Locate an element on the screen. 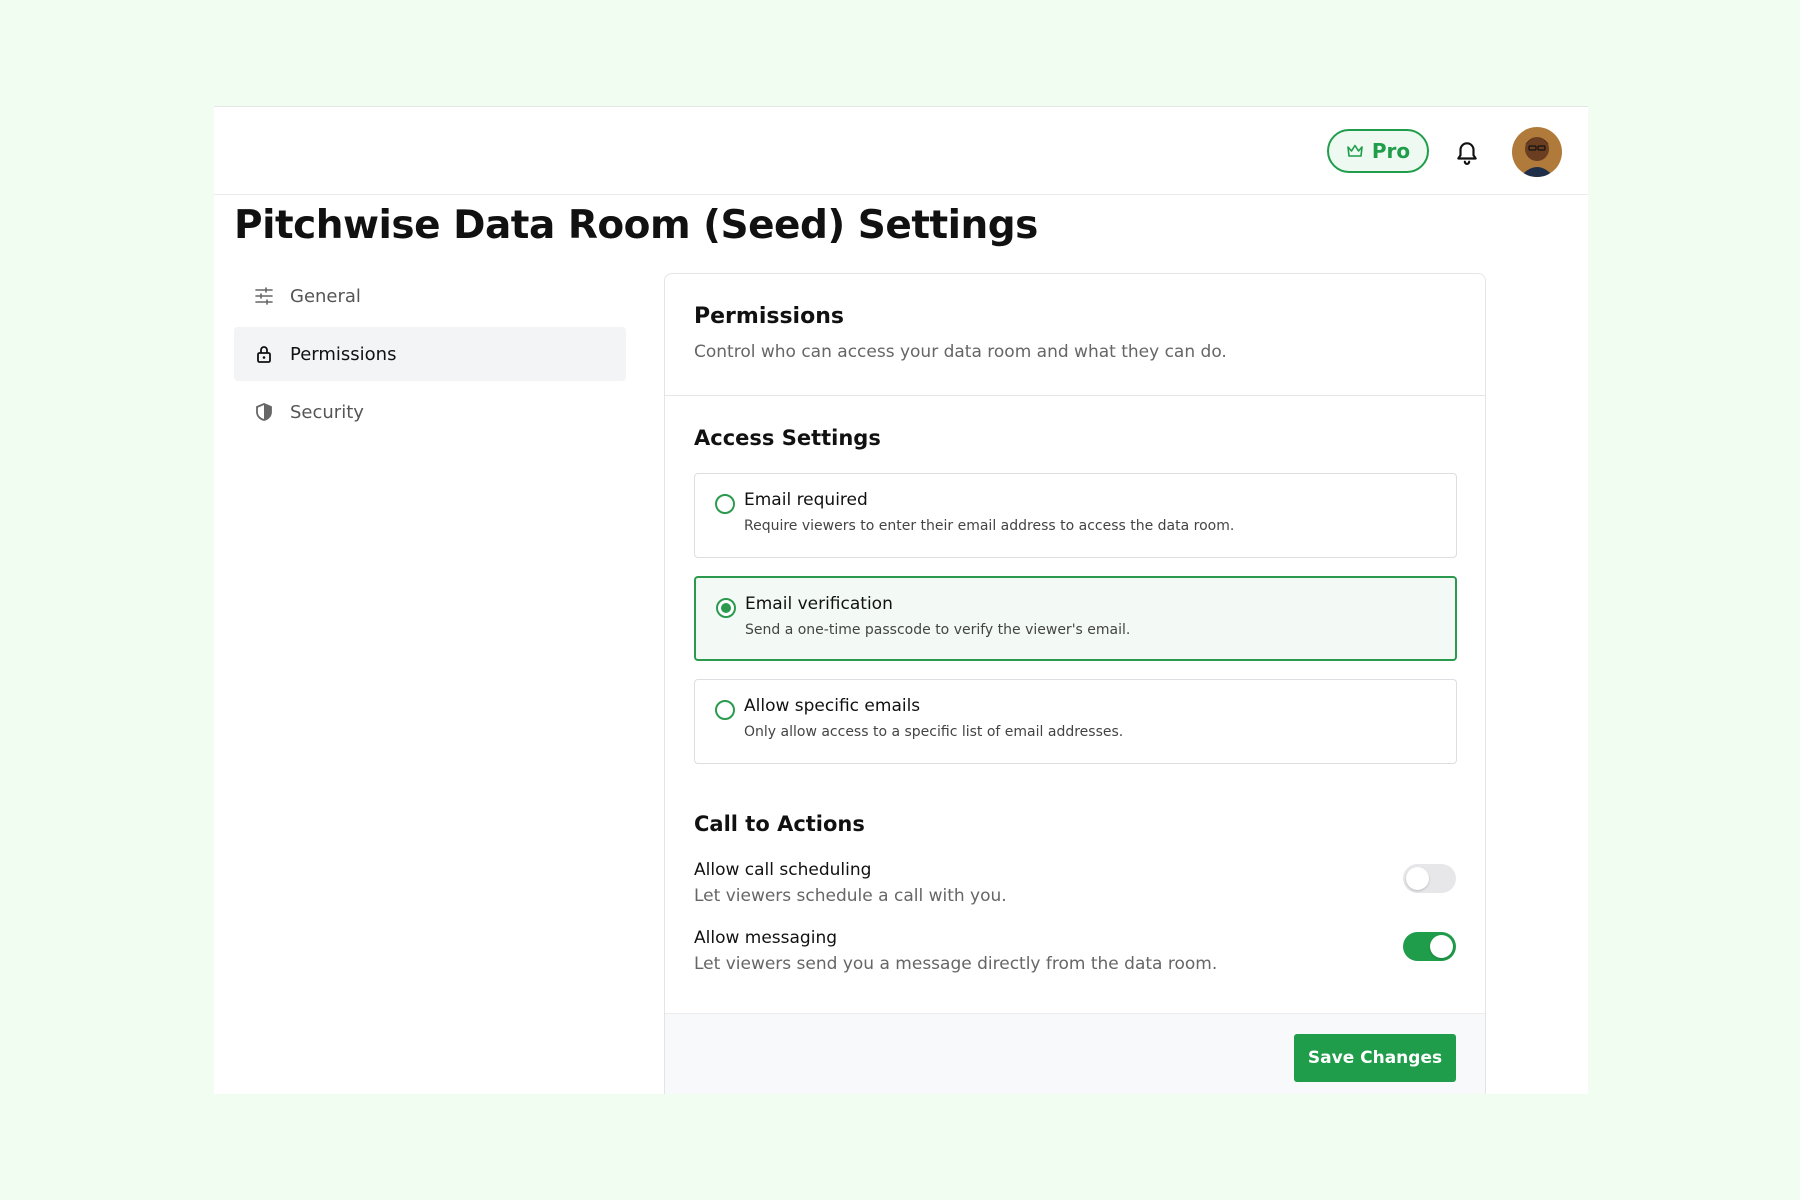 This screenshot has height=1200, width=1800. sliders-icon is located at coordinates (264, 296).